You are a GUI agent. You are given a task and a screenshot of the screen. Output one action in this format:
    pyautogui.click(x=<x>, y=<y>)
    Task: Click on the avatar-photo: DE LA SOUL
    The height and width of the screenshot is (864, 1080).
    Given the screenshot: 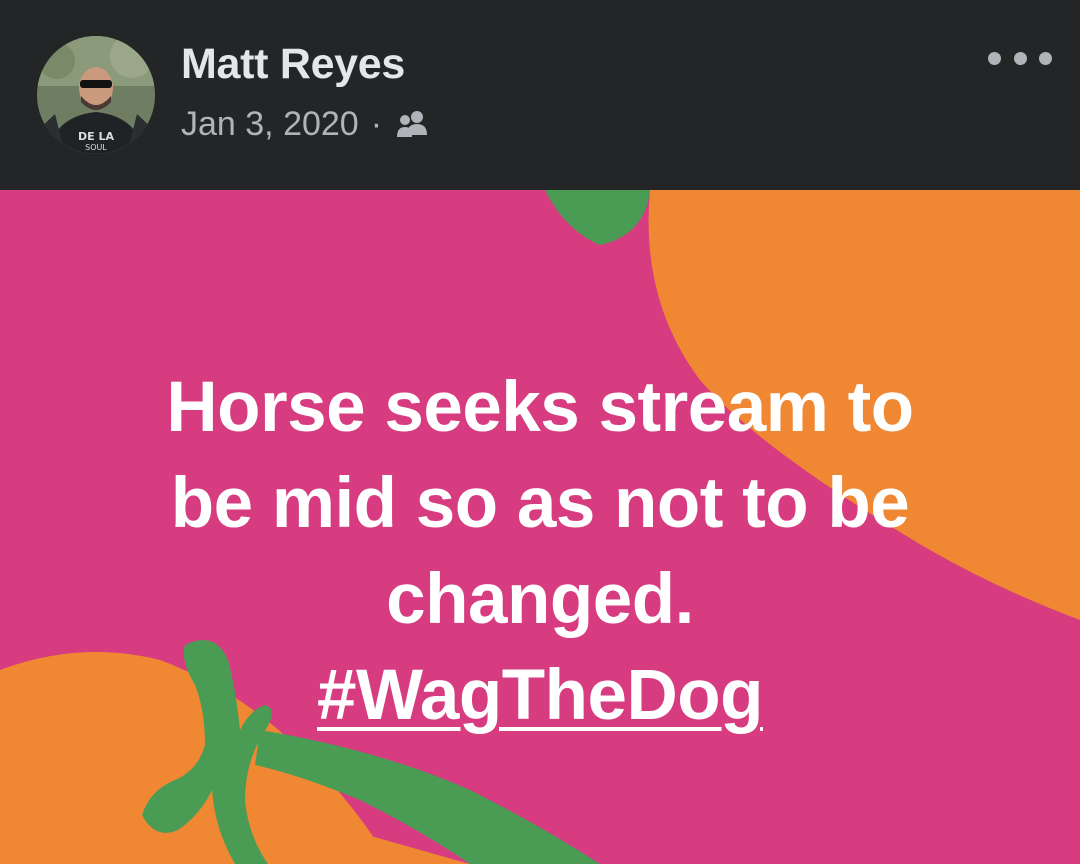 What is the action you would take?
    pyautogui.click(x=96, y=95)
    